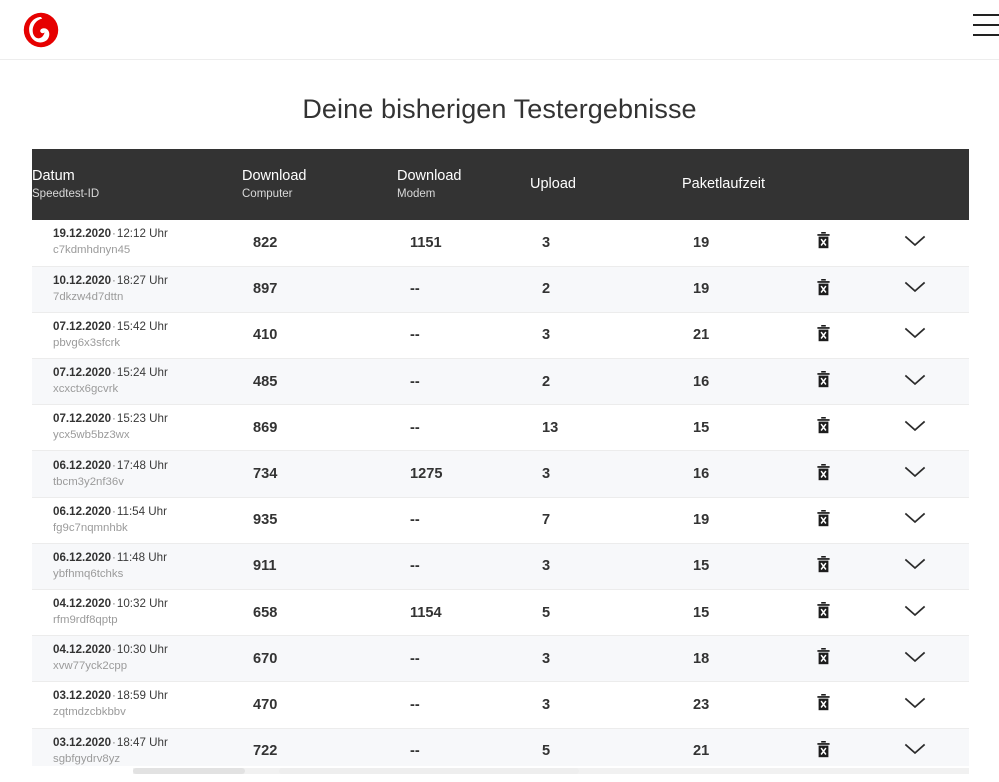  I want to click on row-speedtest-id: ybfhmq6tchks, so click(88, 573).